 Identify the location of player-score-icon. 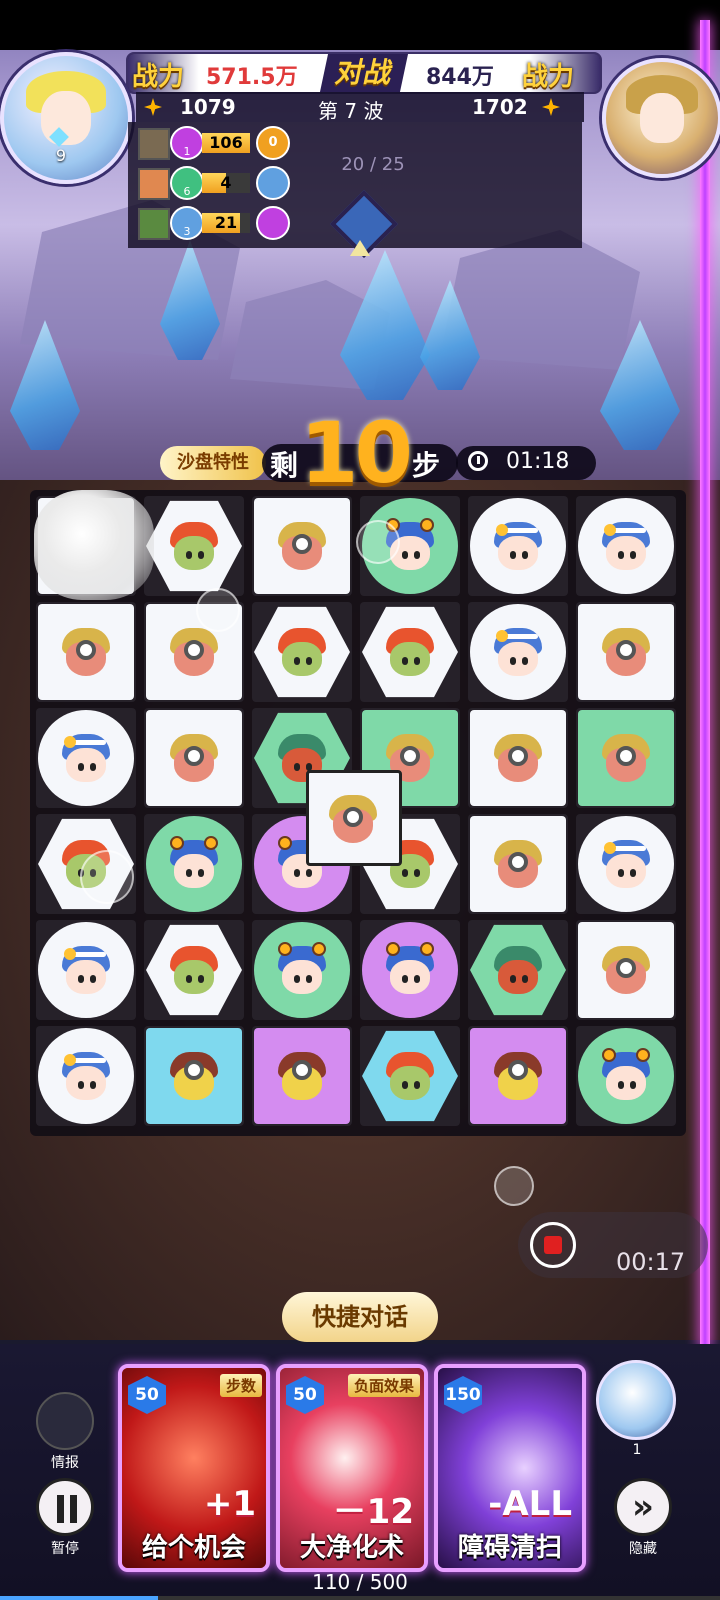
(153, 107).